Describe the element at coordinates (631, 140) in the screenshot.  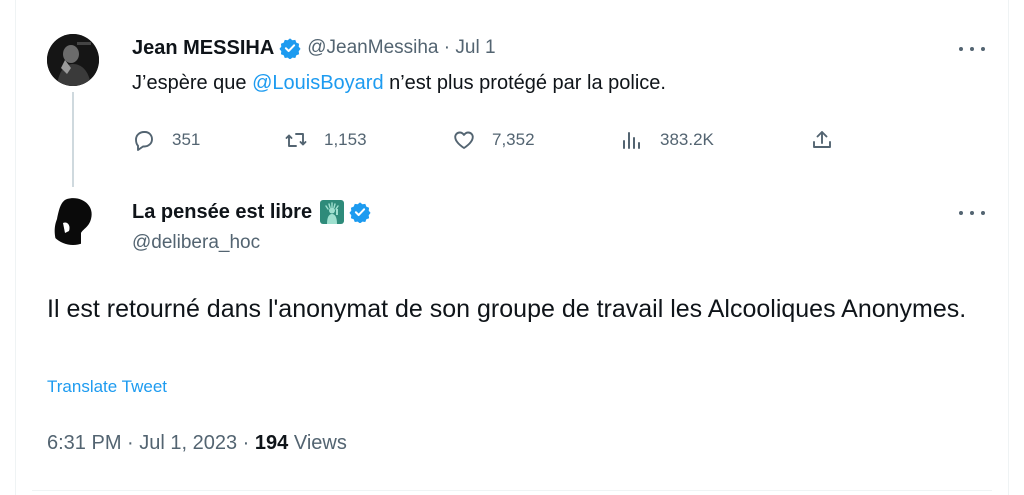
I see `views-bar-chart-icon` at that location.